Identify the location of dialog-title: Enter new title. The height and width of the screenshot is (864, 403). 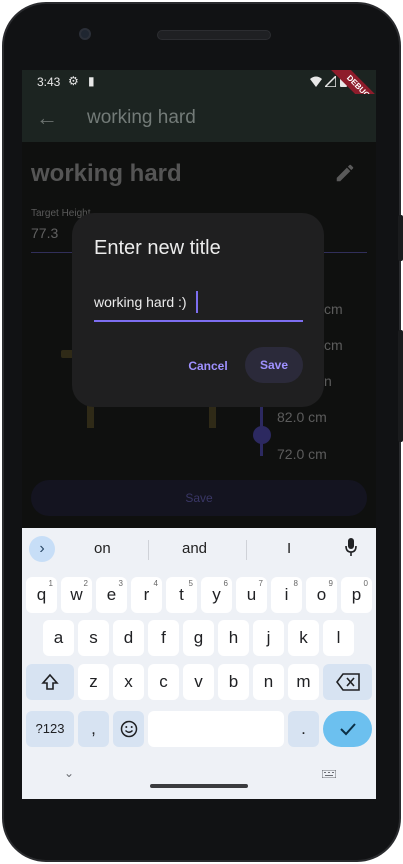
(157, 248).